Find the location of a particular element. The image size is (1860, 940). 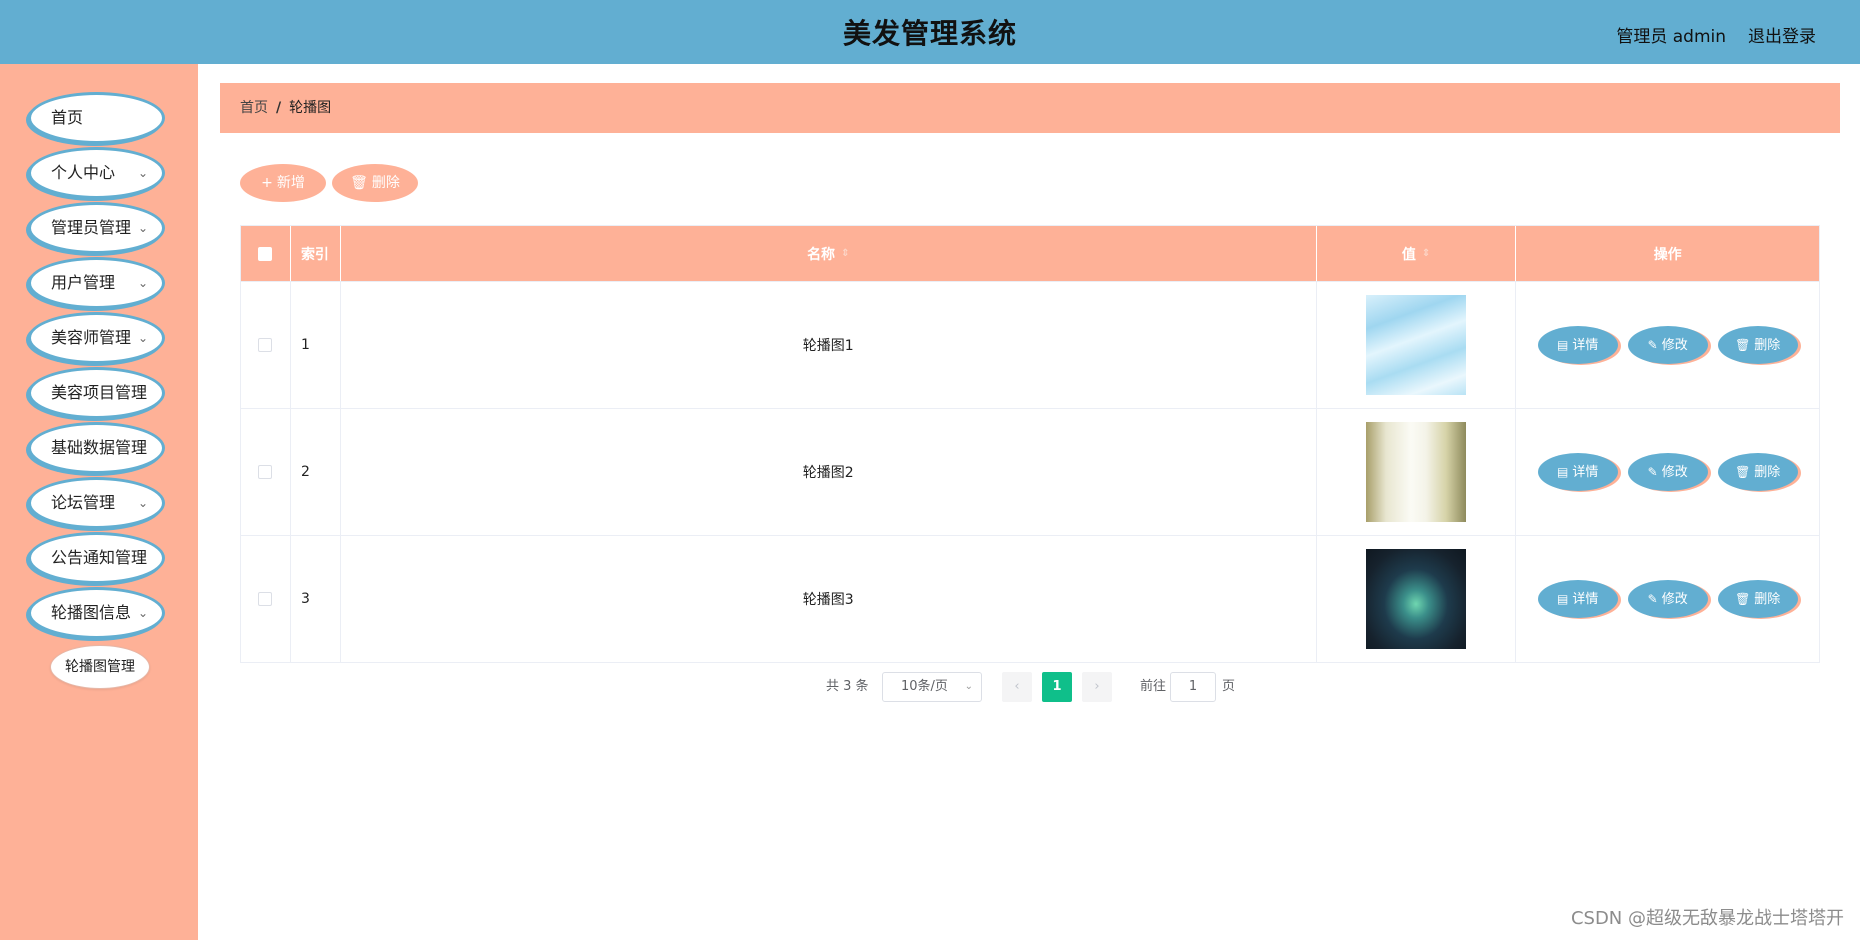

logout-link: 退出登录 is located at coordinates (1782, 34).